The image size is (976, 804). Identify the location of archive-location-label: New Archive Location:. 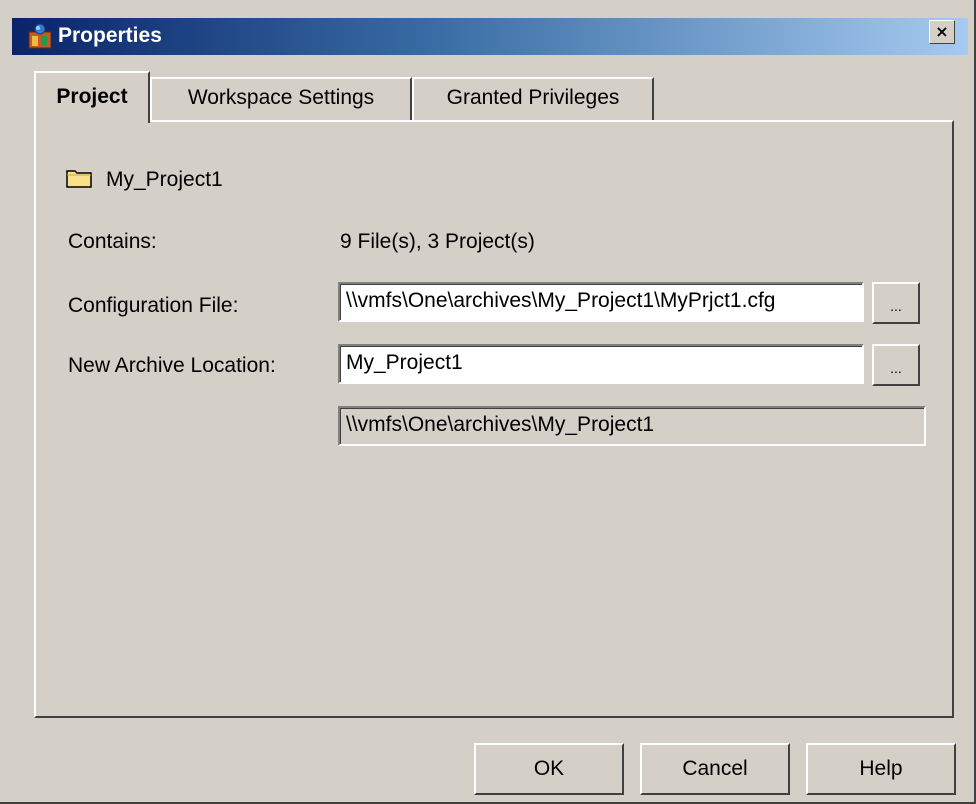
(172, 365).